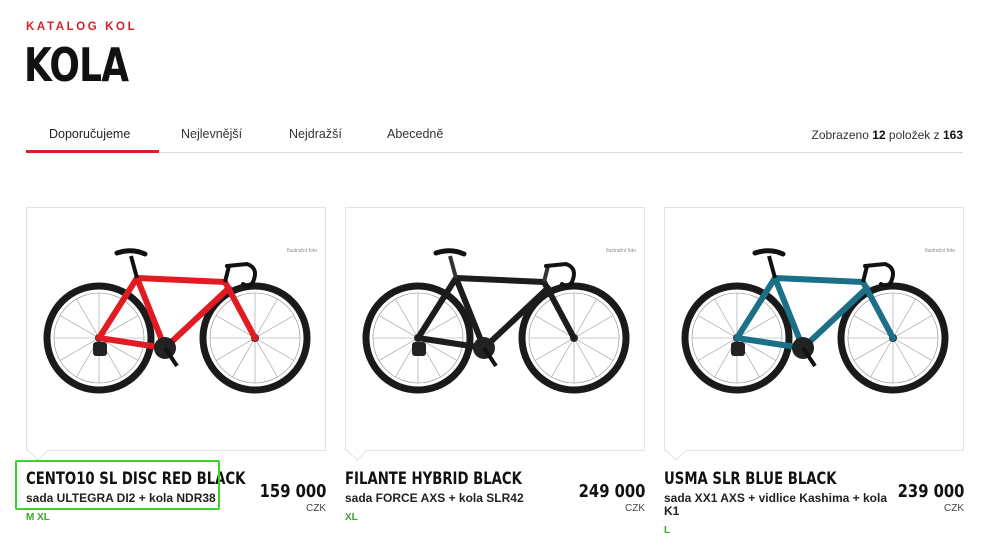 The height and width of the screenshot is (551, 1000). Describe the element at coordinates (92, 151) in the screenshot. I see `active-tab-underline` at that location.